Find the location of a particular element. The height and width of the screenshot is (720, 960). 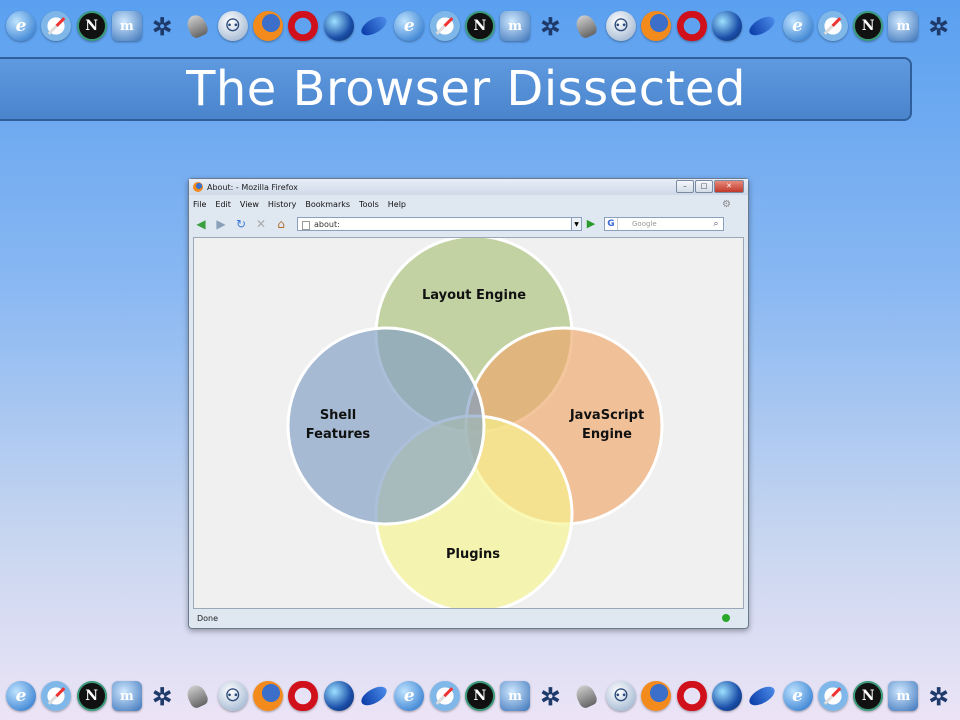

go-icon: ▶ is located at coordinates (591, 224).